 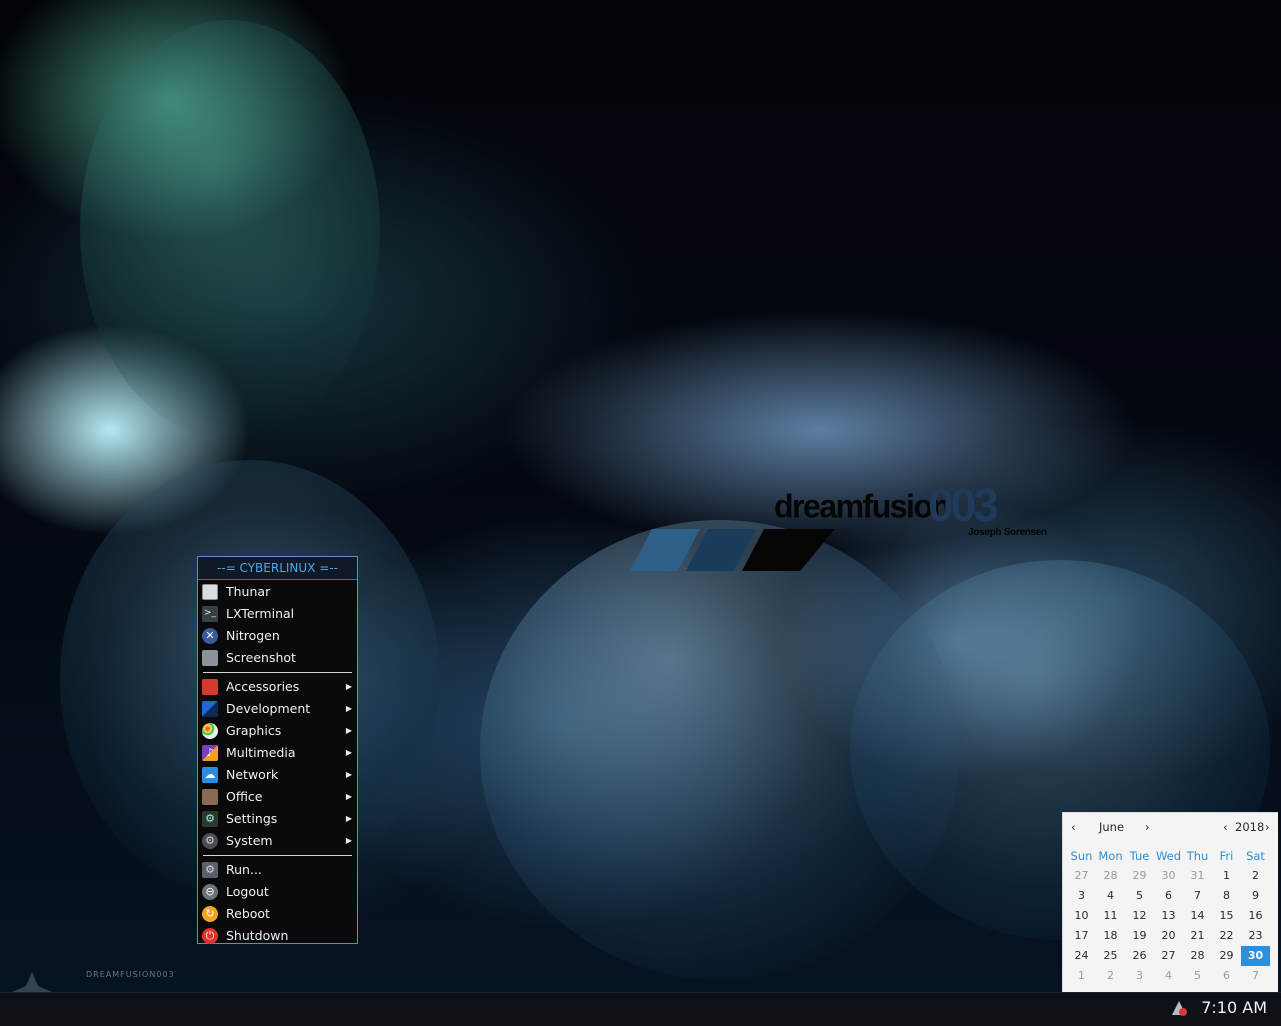 What do you see at coordinates (210, 592) in the screenshot?
I see `folder-icon` at bounding box center [210, 592].